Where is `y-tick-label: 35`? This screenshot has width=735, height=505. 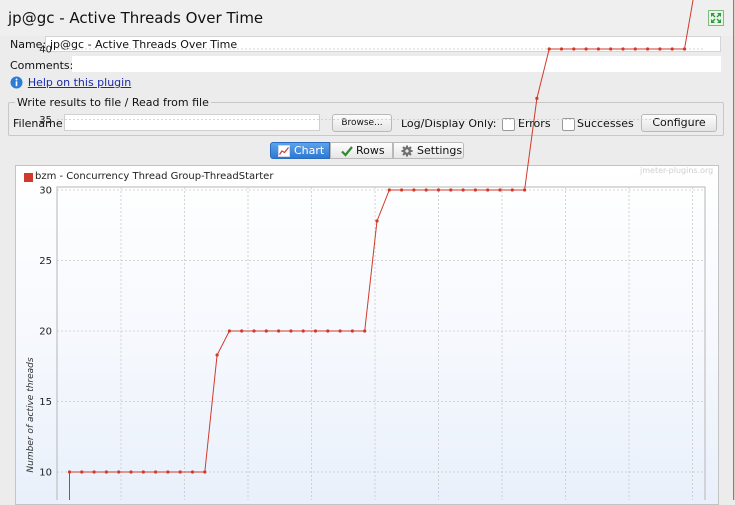 y-tick-label: 35 is located at coordinates (45, 120).